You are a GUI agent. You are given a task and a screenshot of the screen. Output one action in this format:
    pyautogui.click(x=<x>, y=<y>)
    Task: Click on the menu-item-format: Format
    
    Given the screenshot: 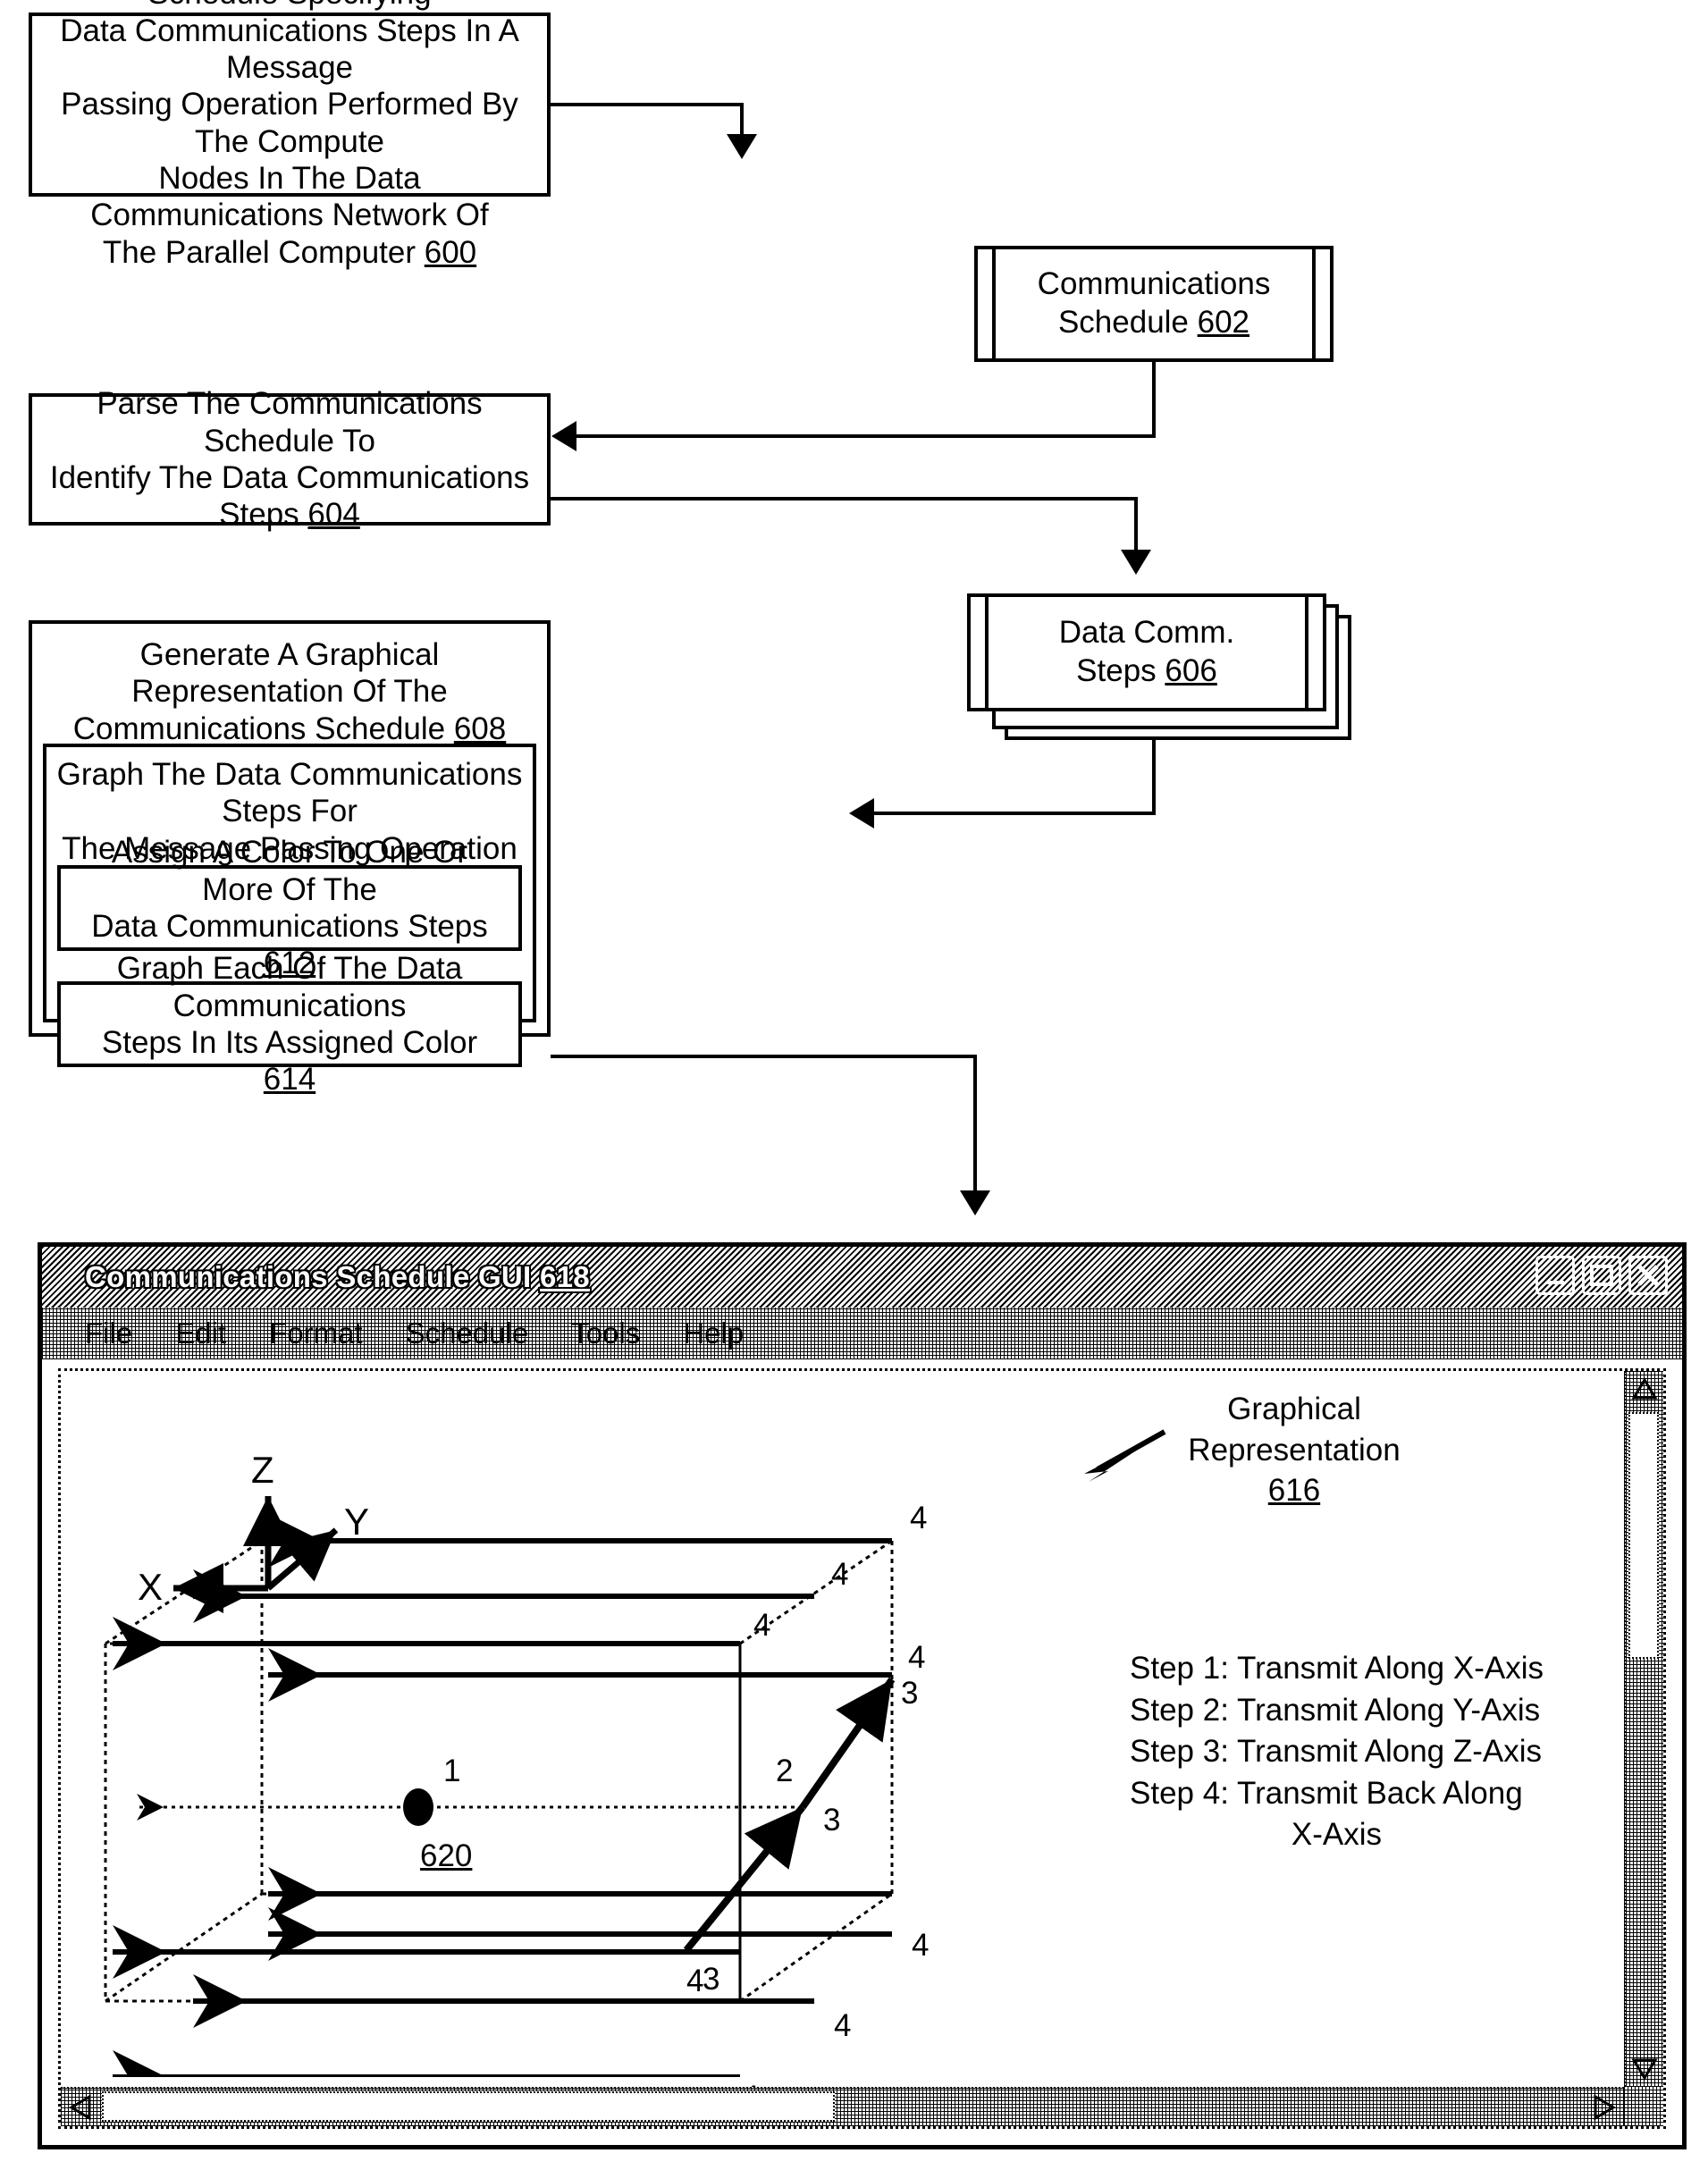 What is the action you would take?
    pyautogui.click(x=316, y=1333)
    